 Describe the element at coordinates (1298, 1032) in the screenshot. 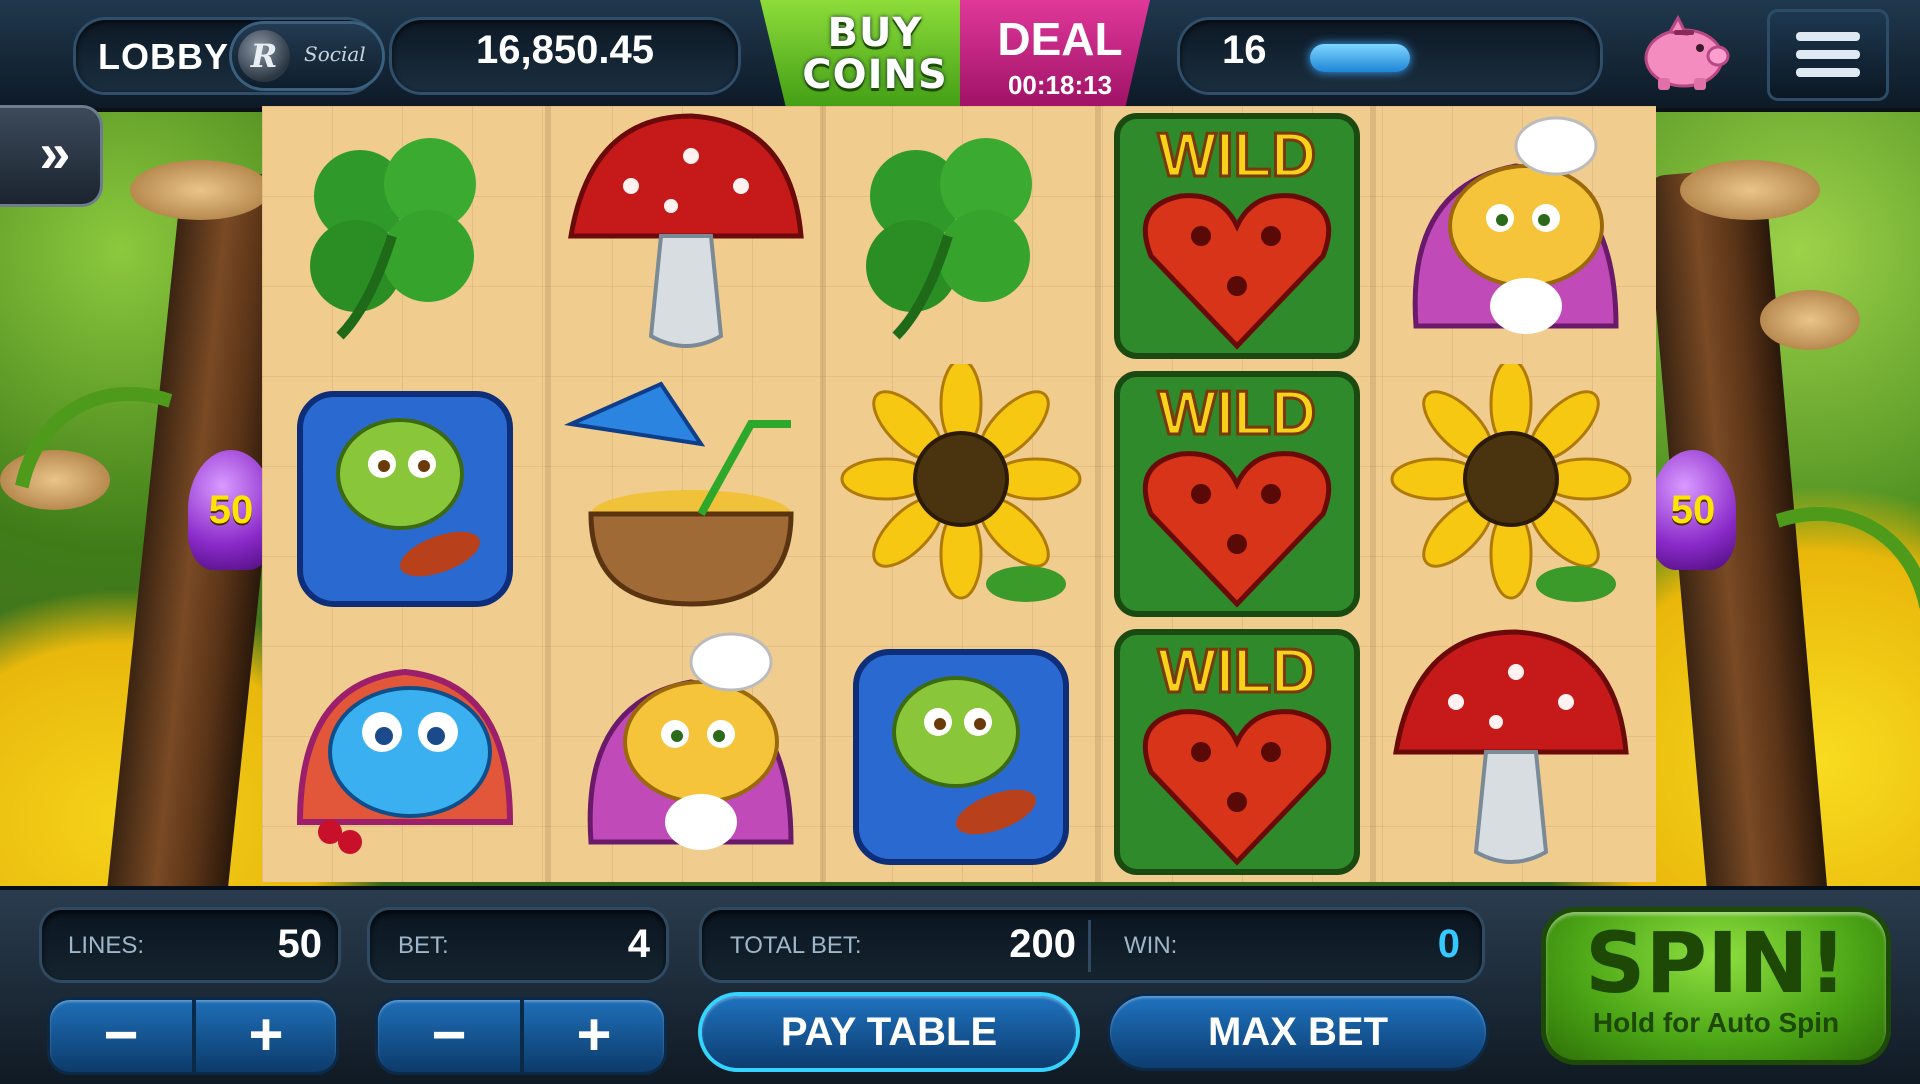

I see `max-bet-button: MAX BET` at that location.